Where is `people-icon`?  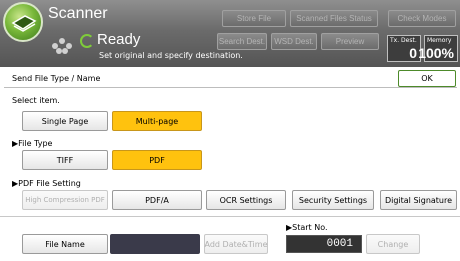
people-icon is located at coordinates (62, 46).